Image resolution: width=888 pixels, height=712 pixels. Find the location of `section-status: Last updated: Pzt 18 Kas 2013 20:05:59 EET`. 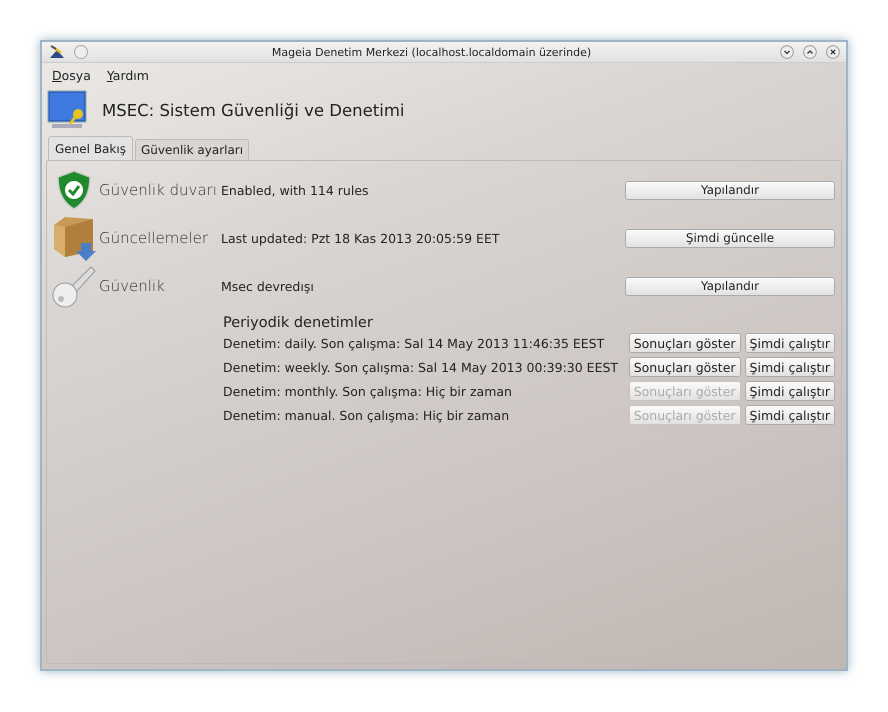

section-status: Last updated: Pzt 18 Kas 2013 20:05:59 EET is located at coordinates (360, 238).